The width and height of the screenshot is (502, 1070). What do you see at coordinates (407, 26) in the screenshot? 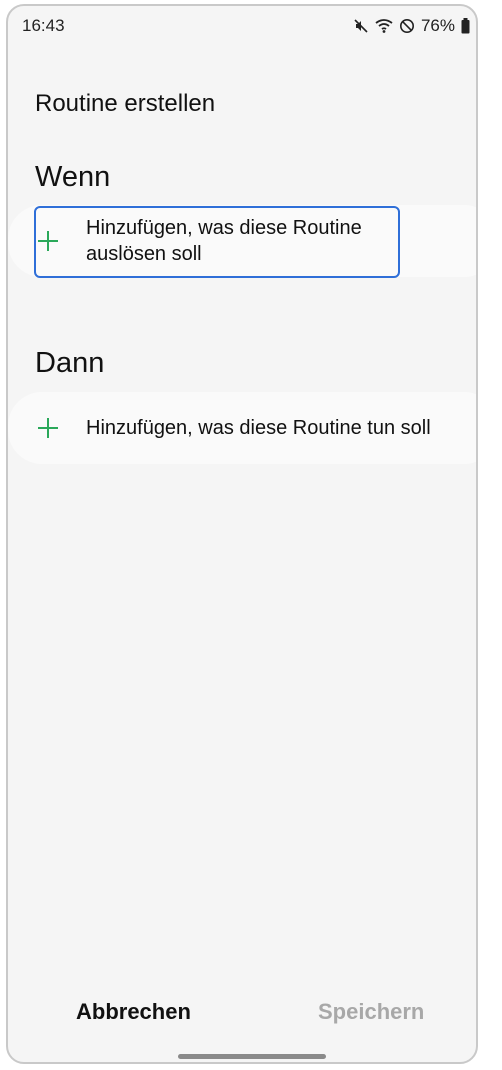
I see `do-not-disturb-icon` at bounding box center [407, 26].